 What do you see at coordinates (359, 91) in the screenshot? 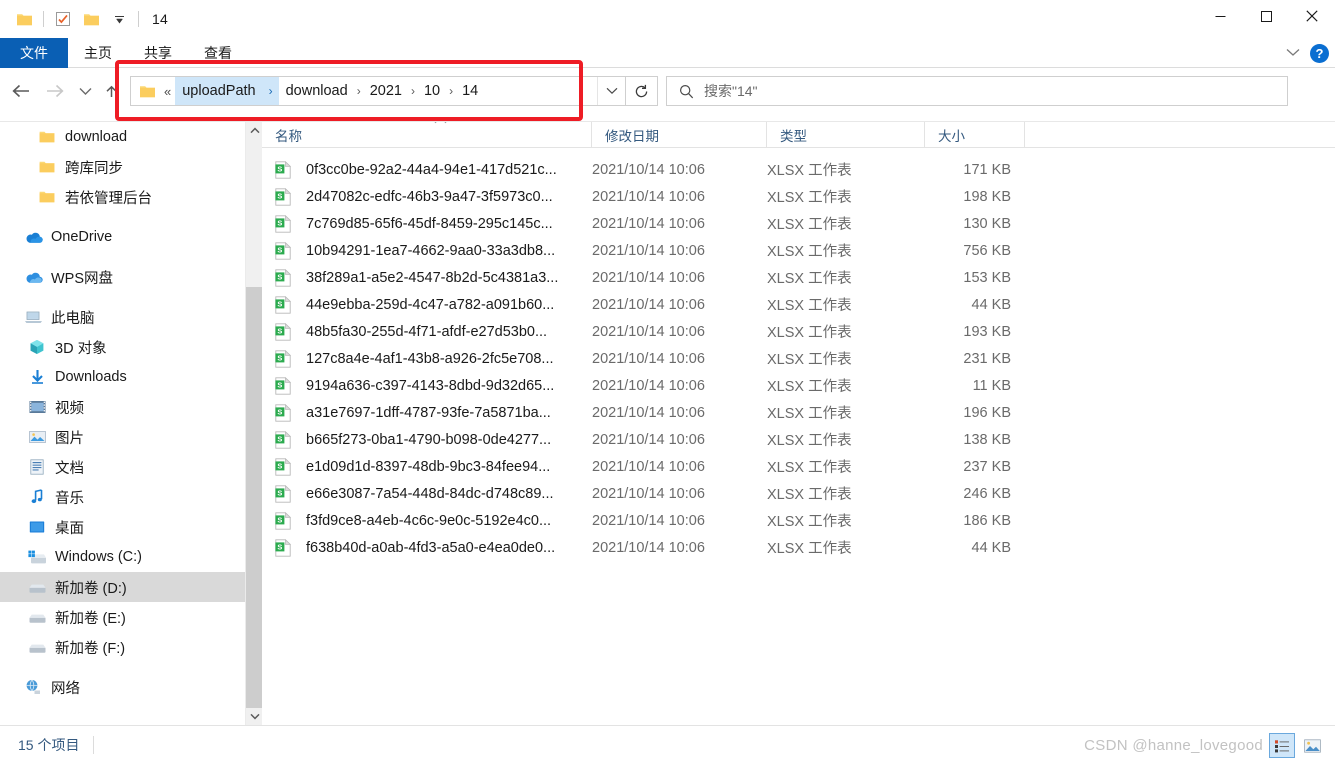
I see `breadcrumb-sep-1: ›` at bounding box center [359, 91].